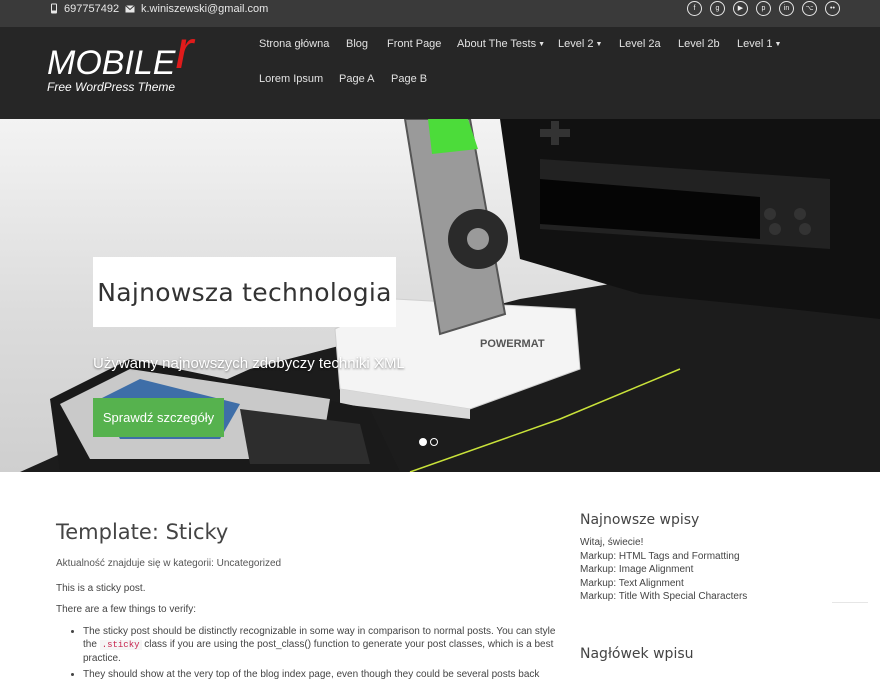 This screenshot has height=684, width=880. Describe the element at coordinates (850, 602) in the screenshot. I see `divider` at that location.